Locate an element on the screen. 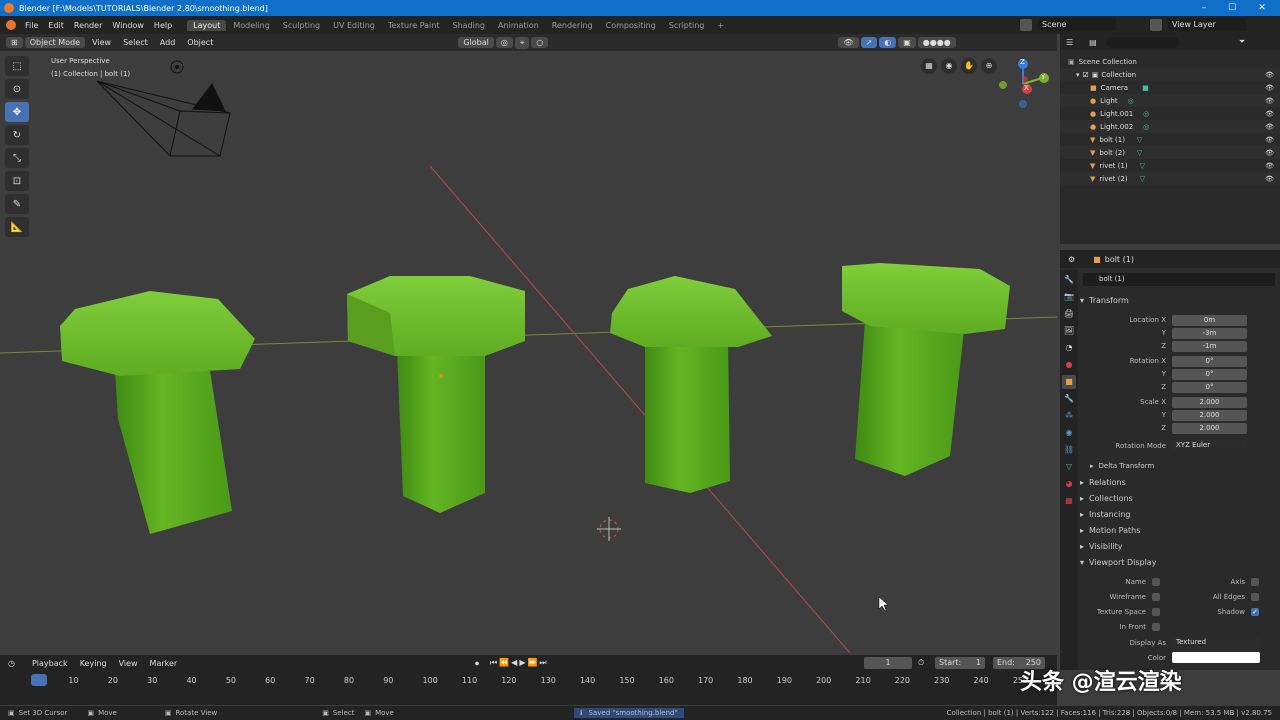 The height and width of the screenshot is (720, 1280). visibility-icon: 👁 is located at coordinates (848, 42).